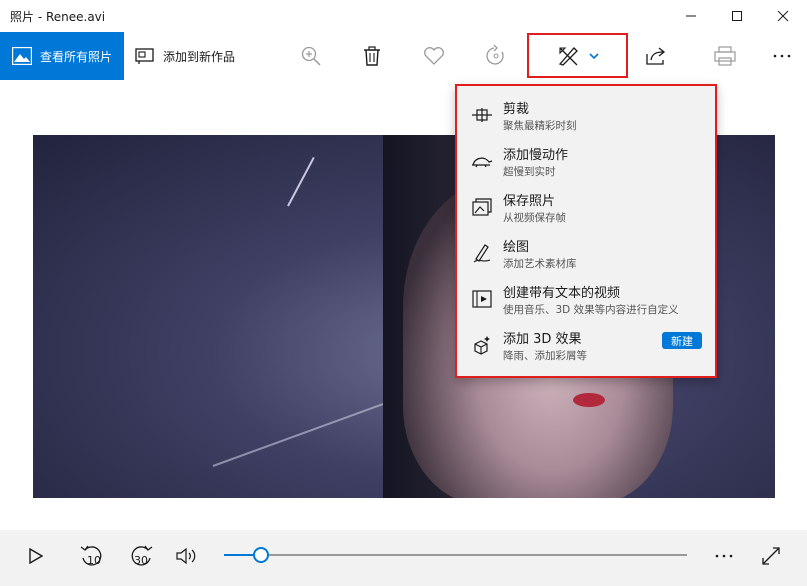 Image resolution: width=807 pixels, height=586 pixels. I want to click on delete-icon, so click(372, 56).